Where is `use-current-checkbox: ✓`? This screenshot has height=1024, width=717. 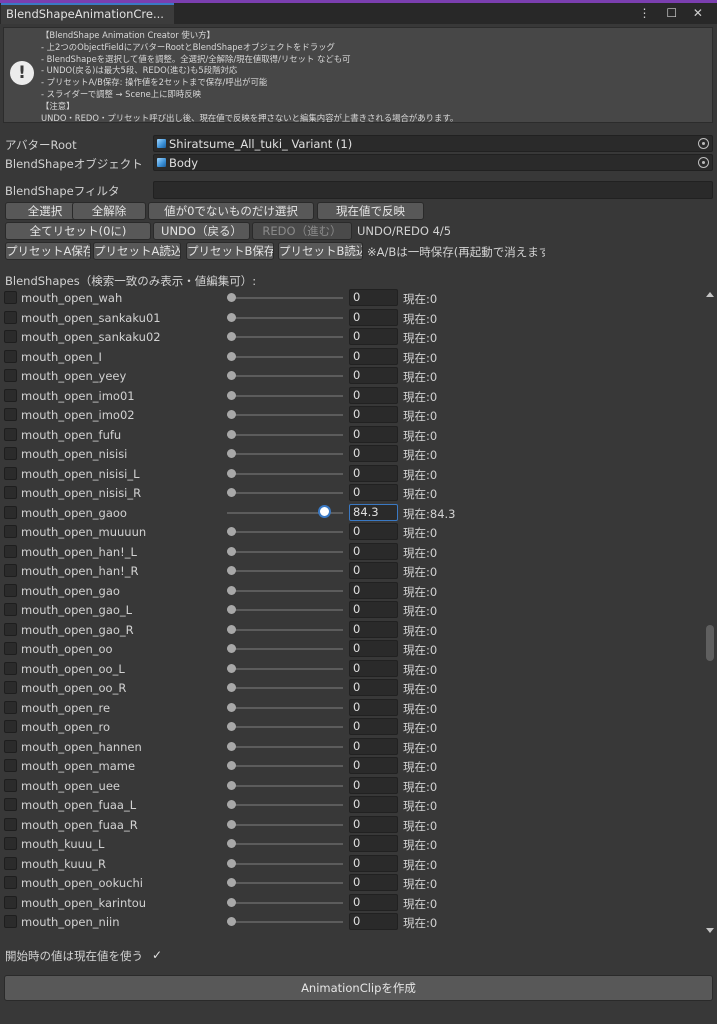
use-current-checkbox: ✓ is located at coordinates (159, 955).